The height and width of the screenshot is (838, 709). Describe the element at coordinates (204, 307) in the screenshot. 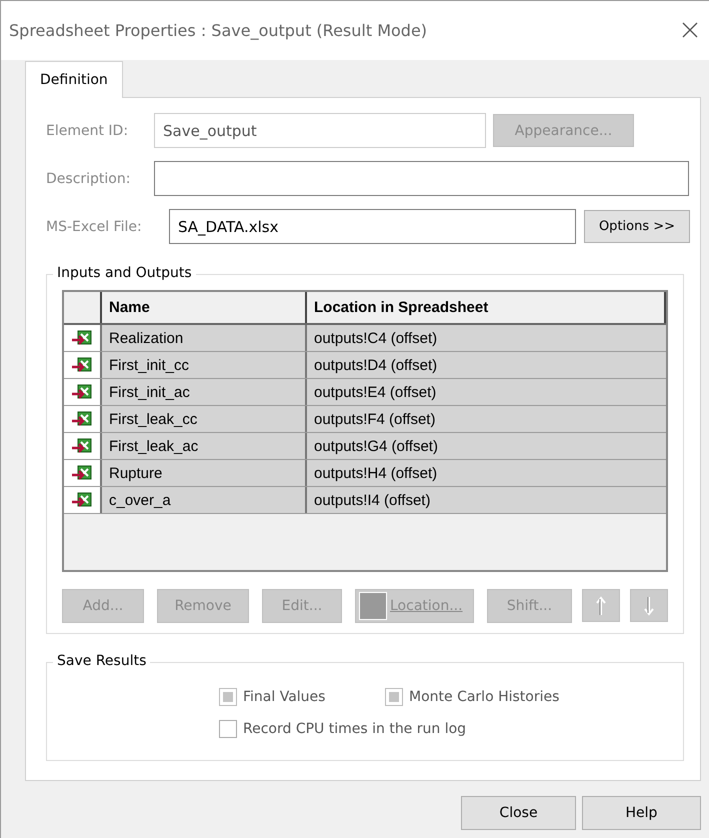

I see `column-header: Name` at that location.